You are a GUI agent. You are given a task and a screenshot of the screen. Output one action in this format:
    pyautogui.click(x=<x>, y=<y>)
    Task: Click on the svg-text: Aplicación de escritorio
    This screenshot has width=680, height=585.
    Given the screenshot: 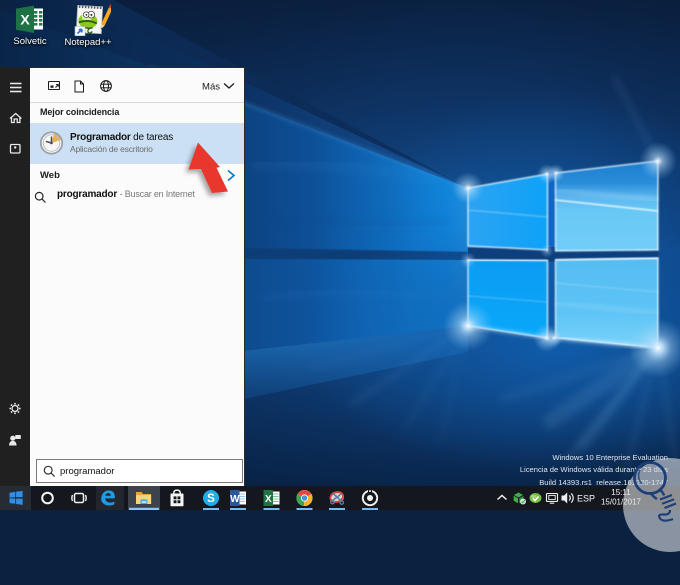 What is the action you would take?
    pyautogui.click(x=111, y=149)
    